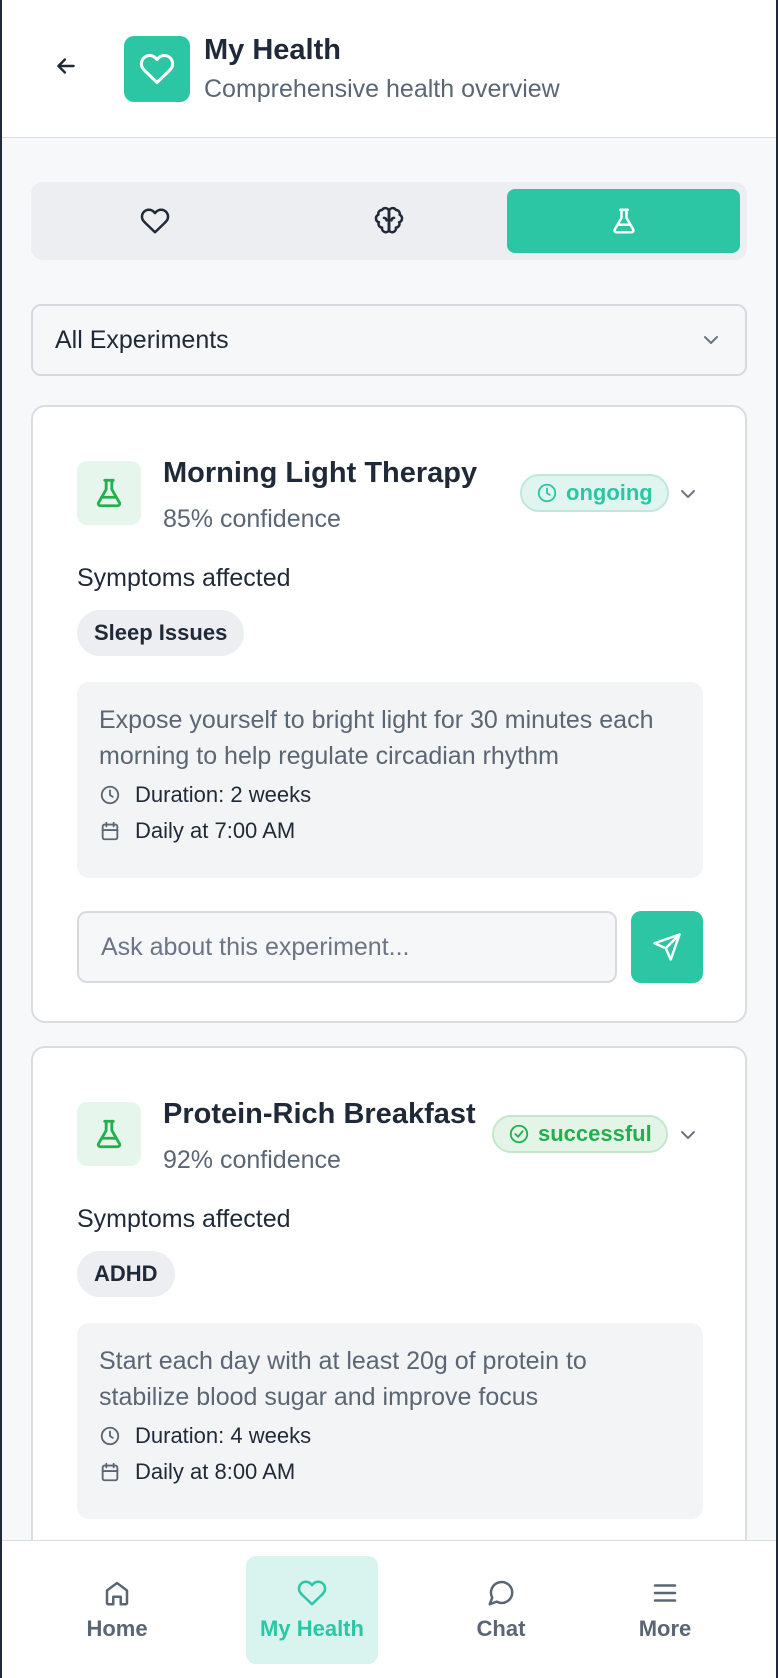 Image resolution: width=778 pixels, height=1678 pixels. What do you see at coordinates (117, 1610) in the screenshot?
I see `nav-home: Home` at bounding box center [117, 1610].